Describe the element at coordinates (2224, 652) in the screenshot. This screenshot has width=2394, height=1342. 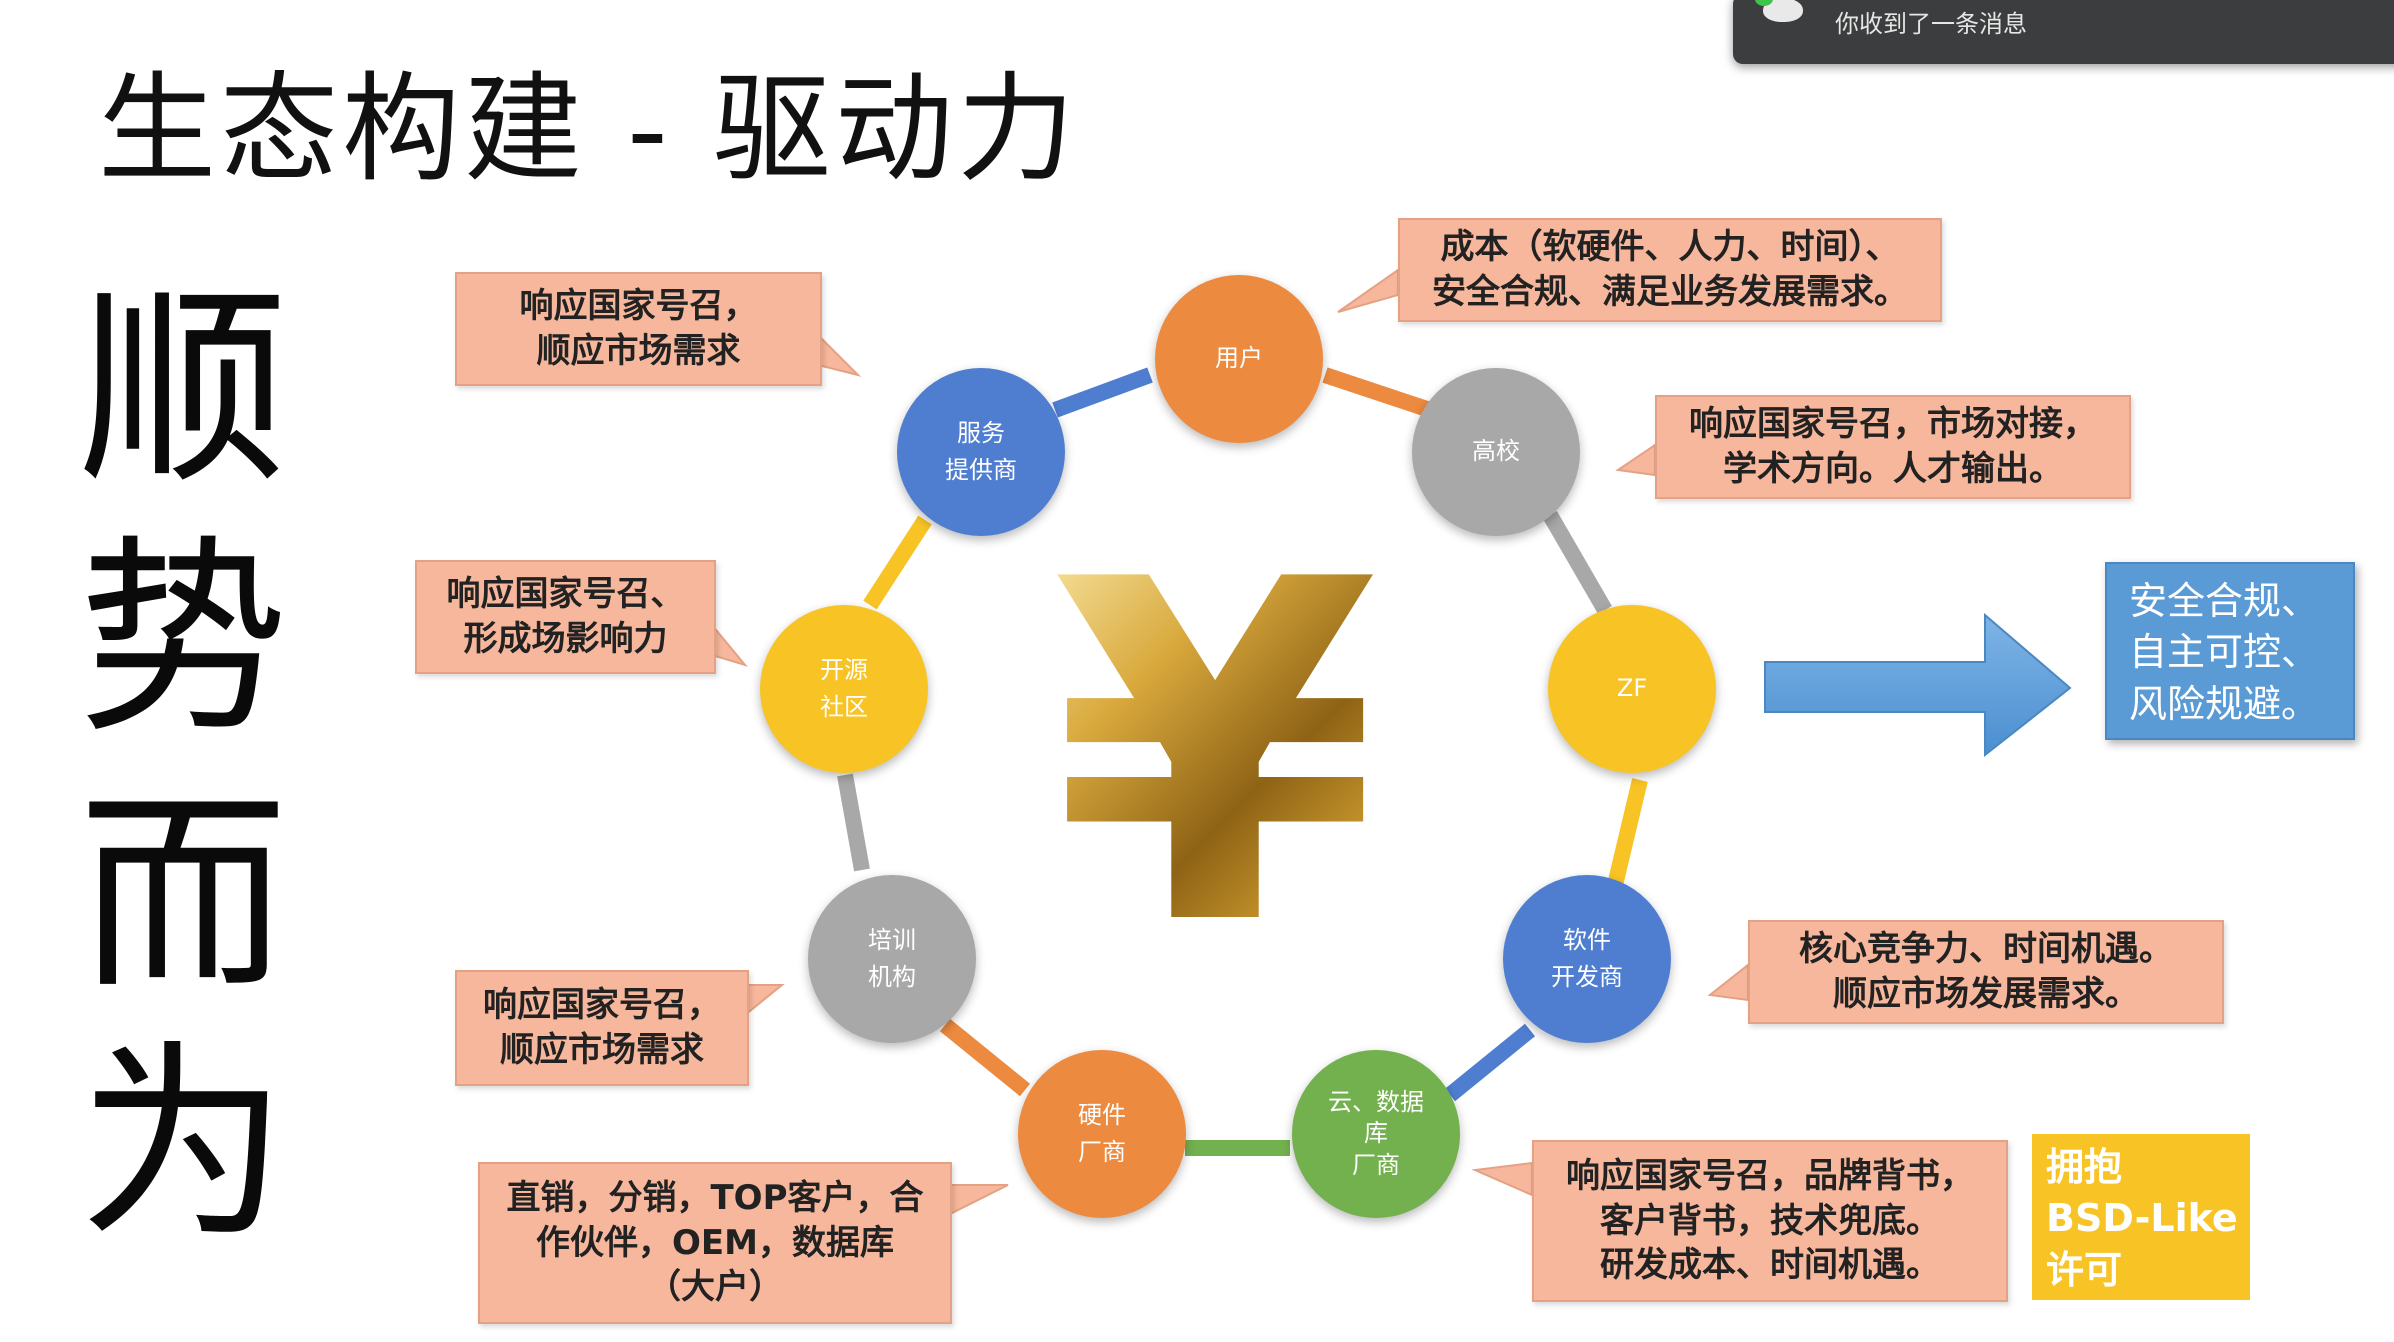
I see `result-line: 自主可控、` at that location.